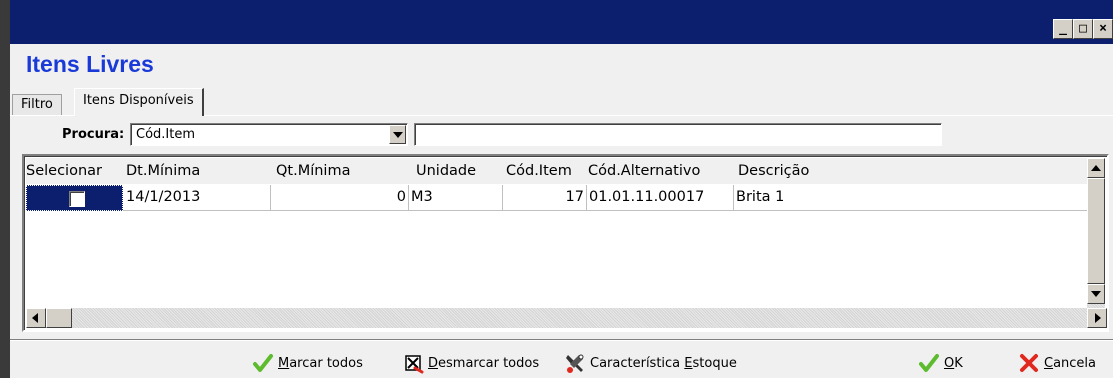 The width and height of the screenshot is (1113, 378). Describe the element at coordinates (911, 198) in the screenshot. I see `cell-descricao: Brita 1` at that location.